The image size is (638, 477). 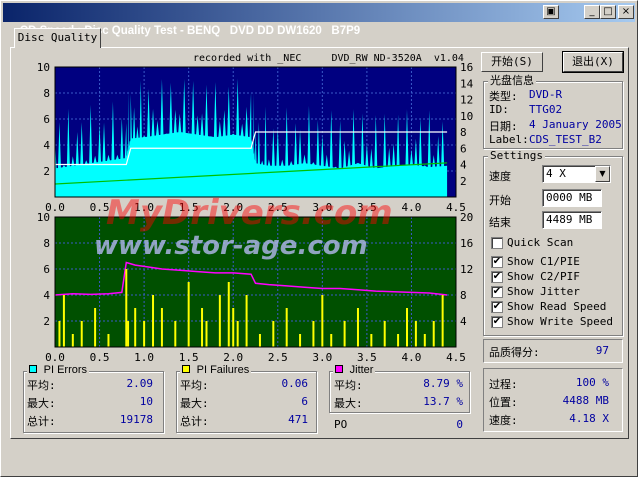 I want to click on pi-failures-title-wrap: PI Failures, so click(x=216, y=370).